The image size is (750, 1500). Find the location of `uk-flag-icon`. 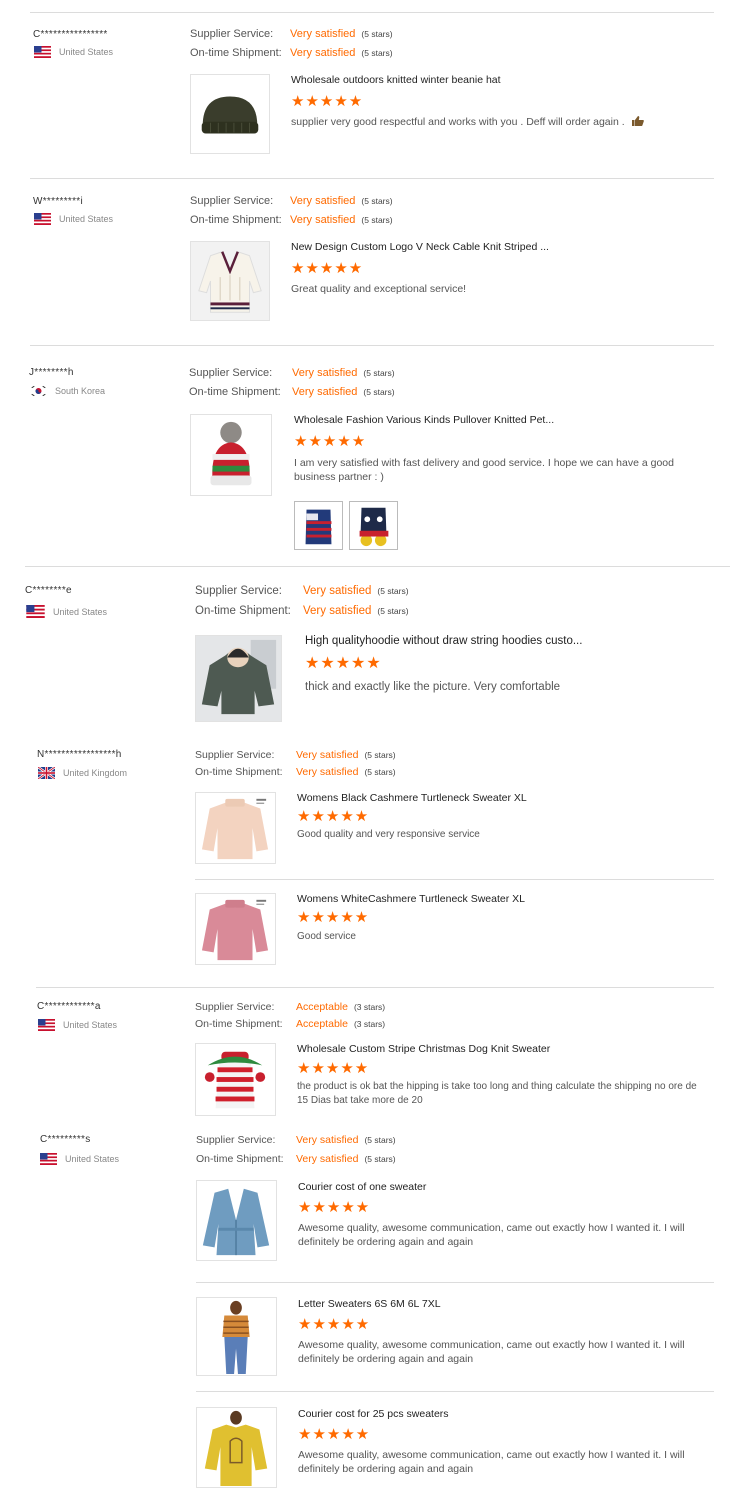

uk-flag-icon is located at coordinates (46, 773).